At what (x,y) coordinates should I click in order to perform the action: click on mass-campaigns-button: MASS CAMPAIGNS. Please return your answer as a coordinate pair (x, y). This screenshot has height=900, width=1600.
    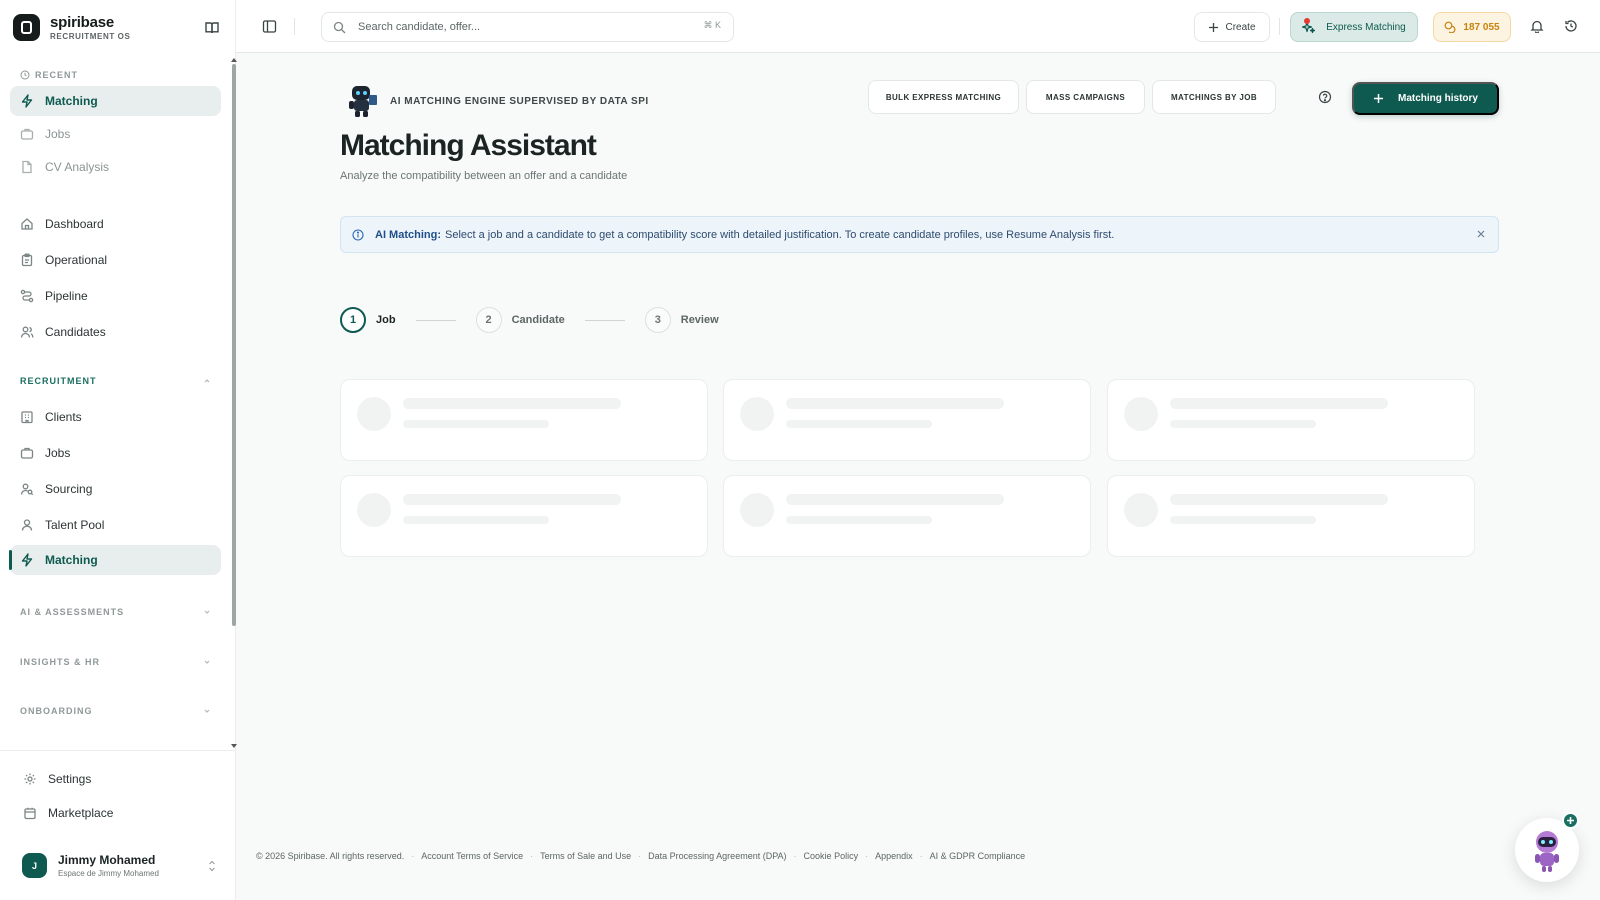
    Looking at the image, I should click on (1085, 97).